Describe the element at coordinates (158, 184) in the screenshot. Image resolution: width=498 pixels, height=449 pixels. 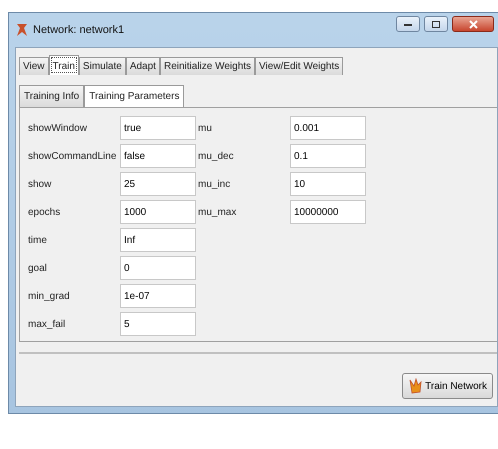
I see `parameter-field: 25` at that location.